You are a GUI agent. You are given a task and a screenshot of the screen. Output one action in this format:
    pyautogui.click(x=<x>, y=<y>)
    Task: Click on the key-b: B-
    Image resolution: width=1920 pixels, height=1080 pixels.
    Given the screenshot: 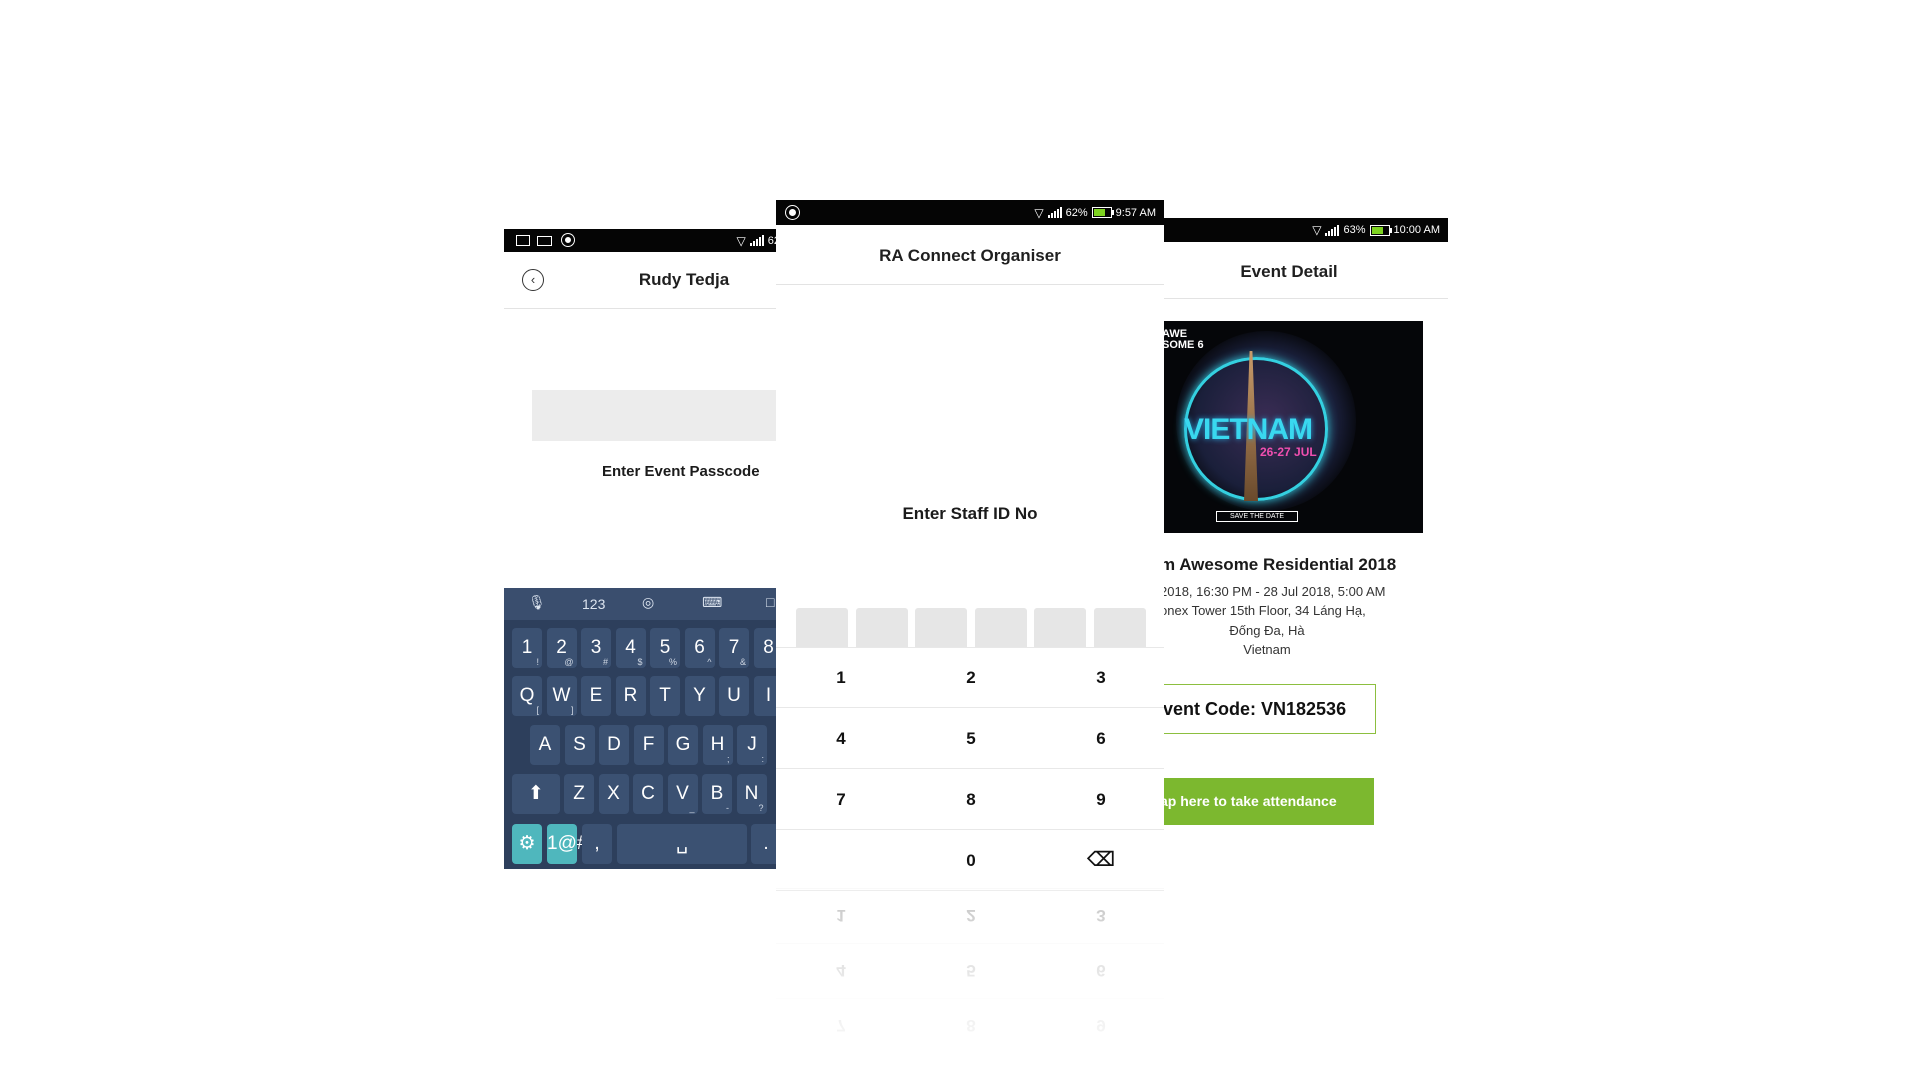 What is the action you would take?
    pyautogui.click(x=717, y=794)
    